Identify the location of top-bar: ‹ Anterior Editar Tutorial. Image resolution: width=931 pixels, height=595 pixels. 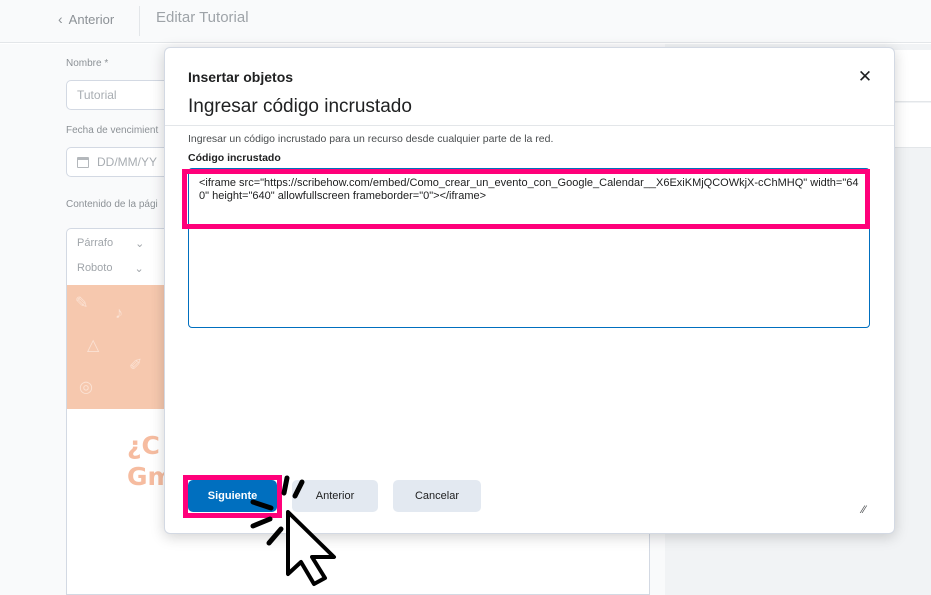
(465, 21).